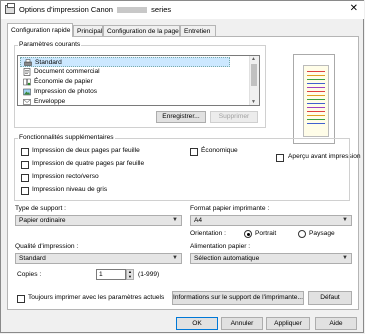  Describe the element at coordinates (70, 189) in the screenshot. I see `grayscale-label: Impression niveau de gris` at that location.